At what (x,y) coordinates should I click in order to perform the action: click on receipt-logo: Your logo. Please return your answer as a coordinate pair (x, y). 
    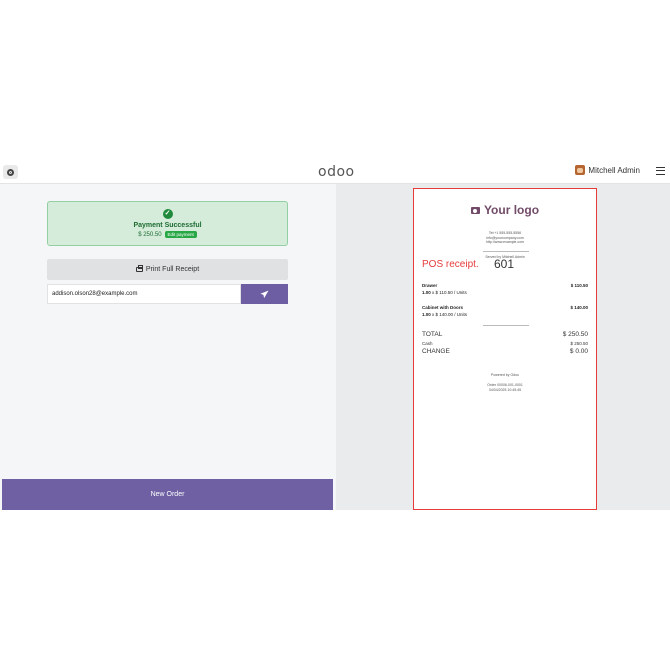
    Looking at the image, I should click on (505, 210).